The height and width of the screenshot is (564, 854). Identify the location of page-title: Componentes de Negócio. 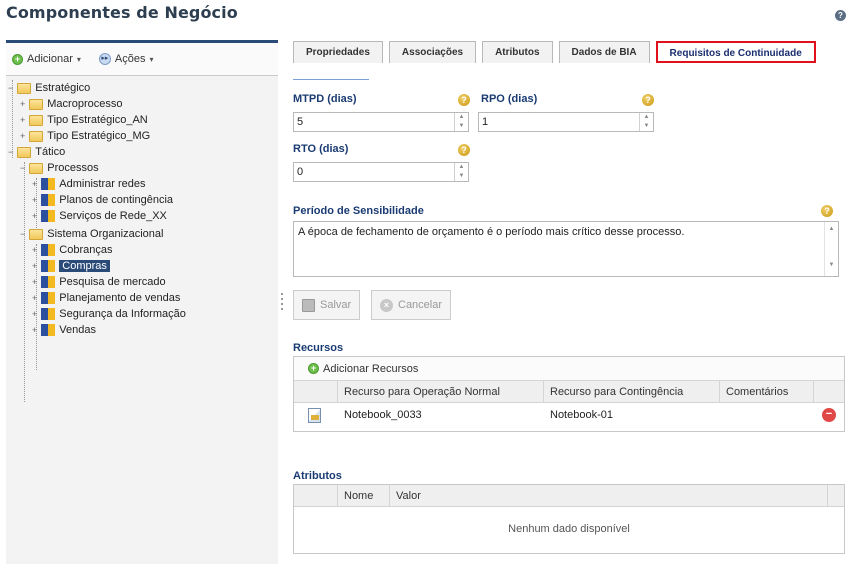
(122, 12).